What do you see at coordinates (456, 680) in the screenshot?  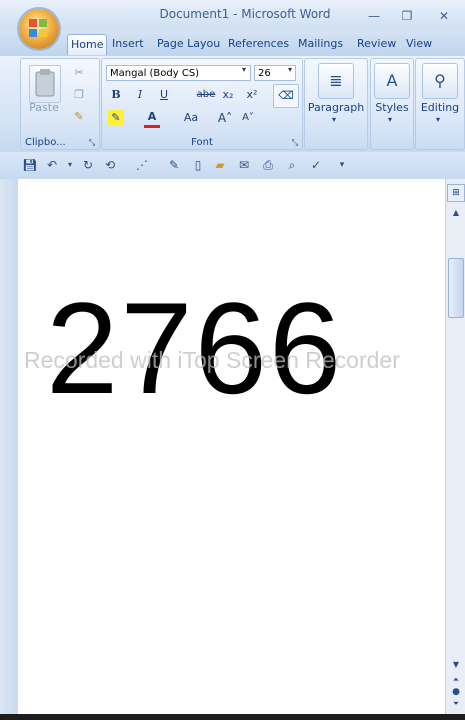 I see `previous-page-icon: ⏶` at bounding box center [456, 680].